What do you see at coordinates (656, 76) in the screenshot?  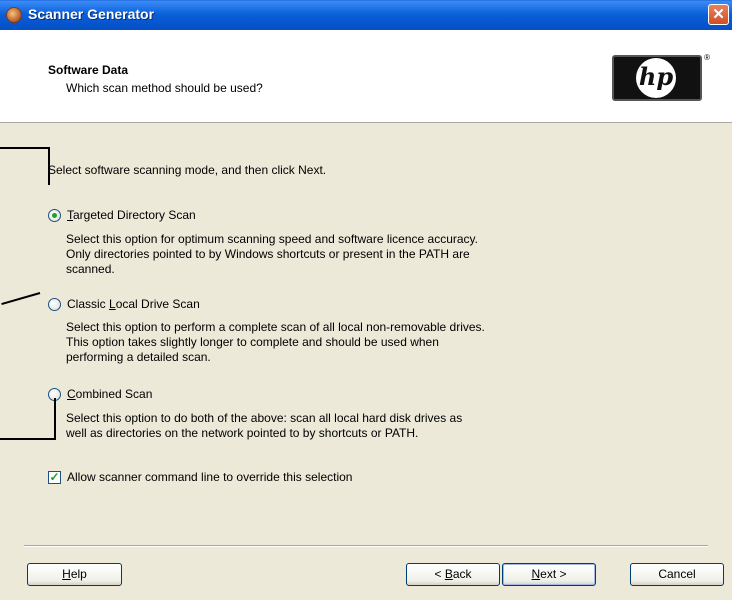 I see `hp-logo-text: hp` at bounding box center [656, 76].